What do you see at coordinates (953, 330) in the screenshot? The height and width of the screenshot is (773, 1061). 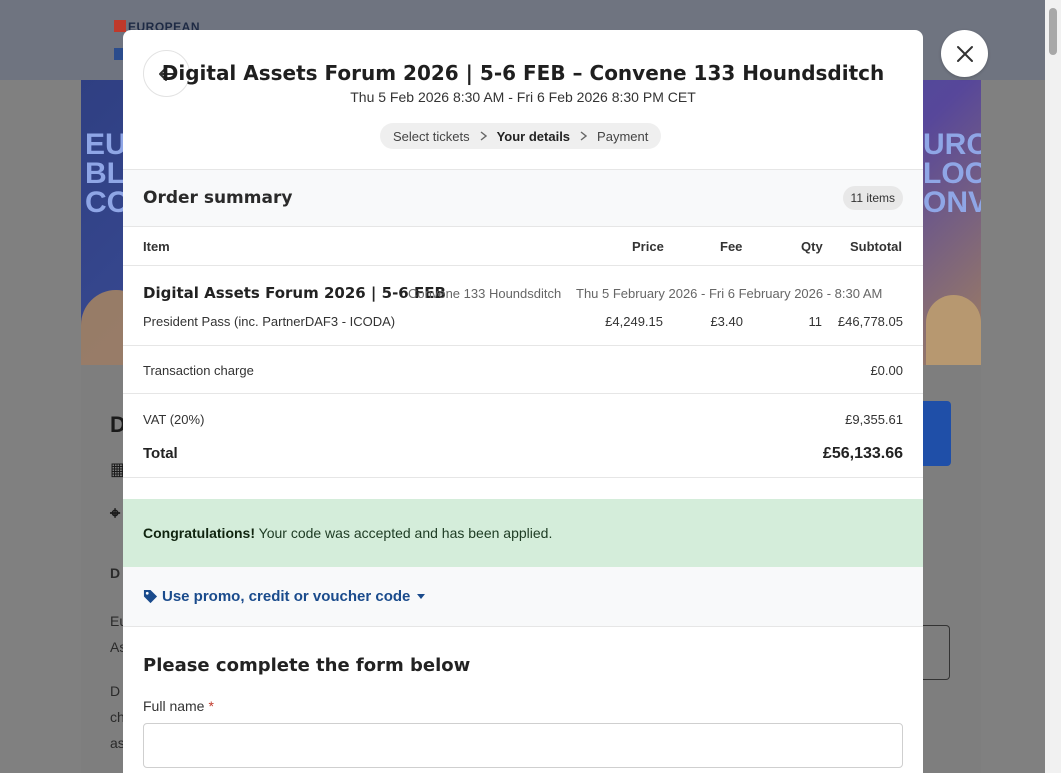 I see `hero-figure-right` at bounding box center [953, 330].